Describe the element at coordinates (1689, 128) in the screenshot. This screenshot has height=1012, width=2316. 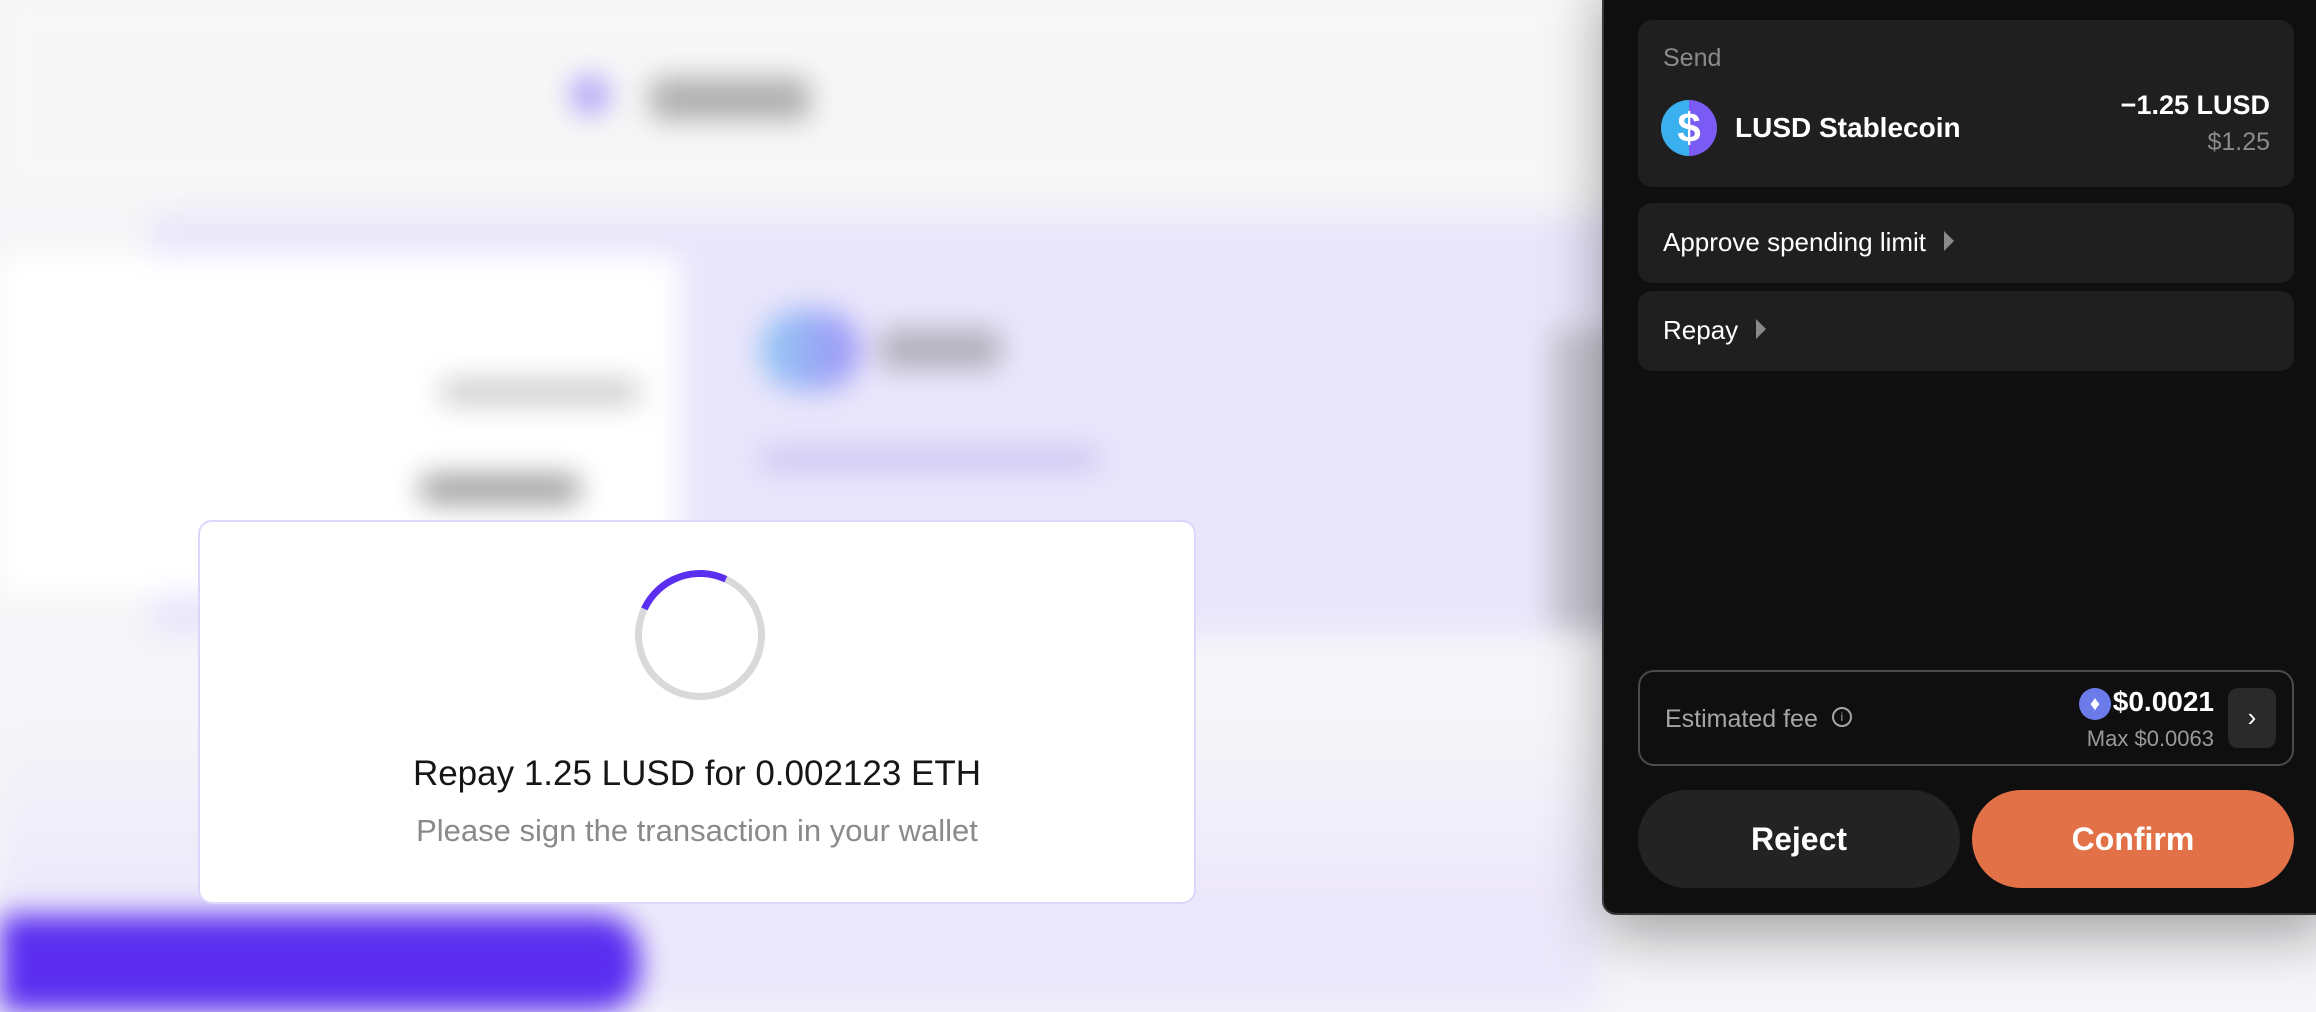
I see `dollar-icon: $` at that location.